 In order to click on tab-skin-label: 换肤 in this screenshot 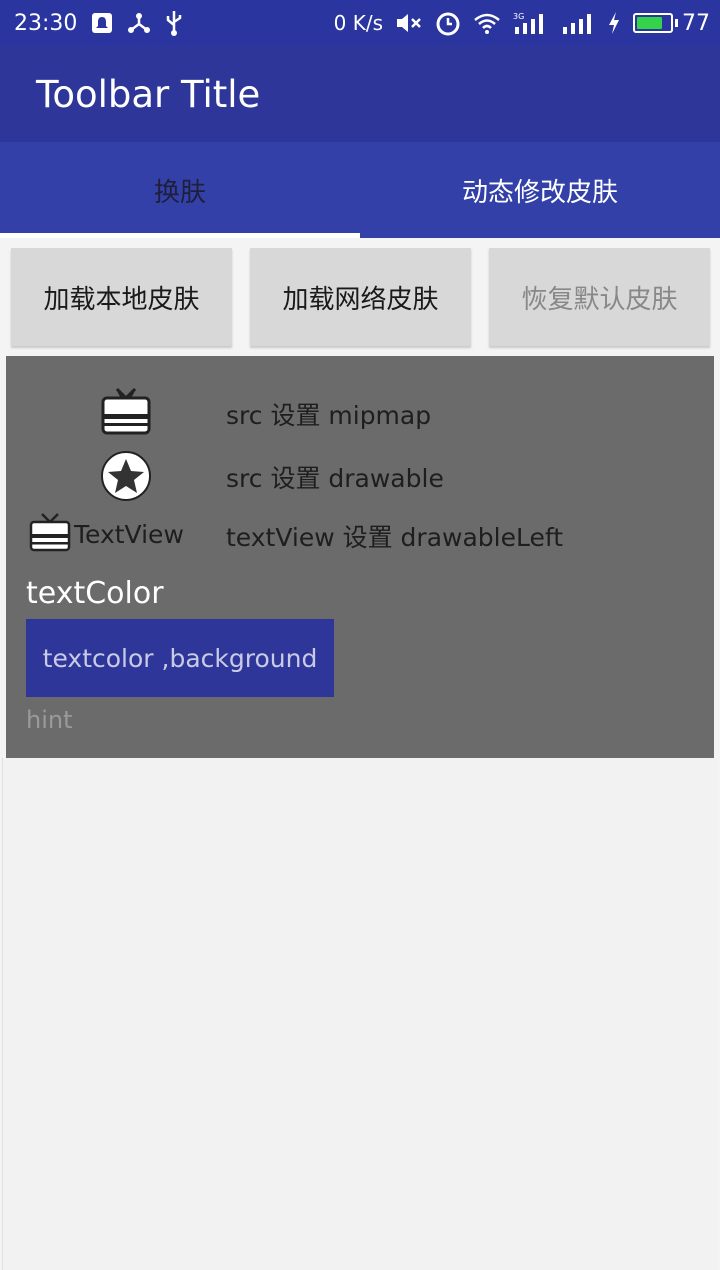, I will do `click(179, 192)`.